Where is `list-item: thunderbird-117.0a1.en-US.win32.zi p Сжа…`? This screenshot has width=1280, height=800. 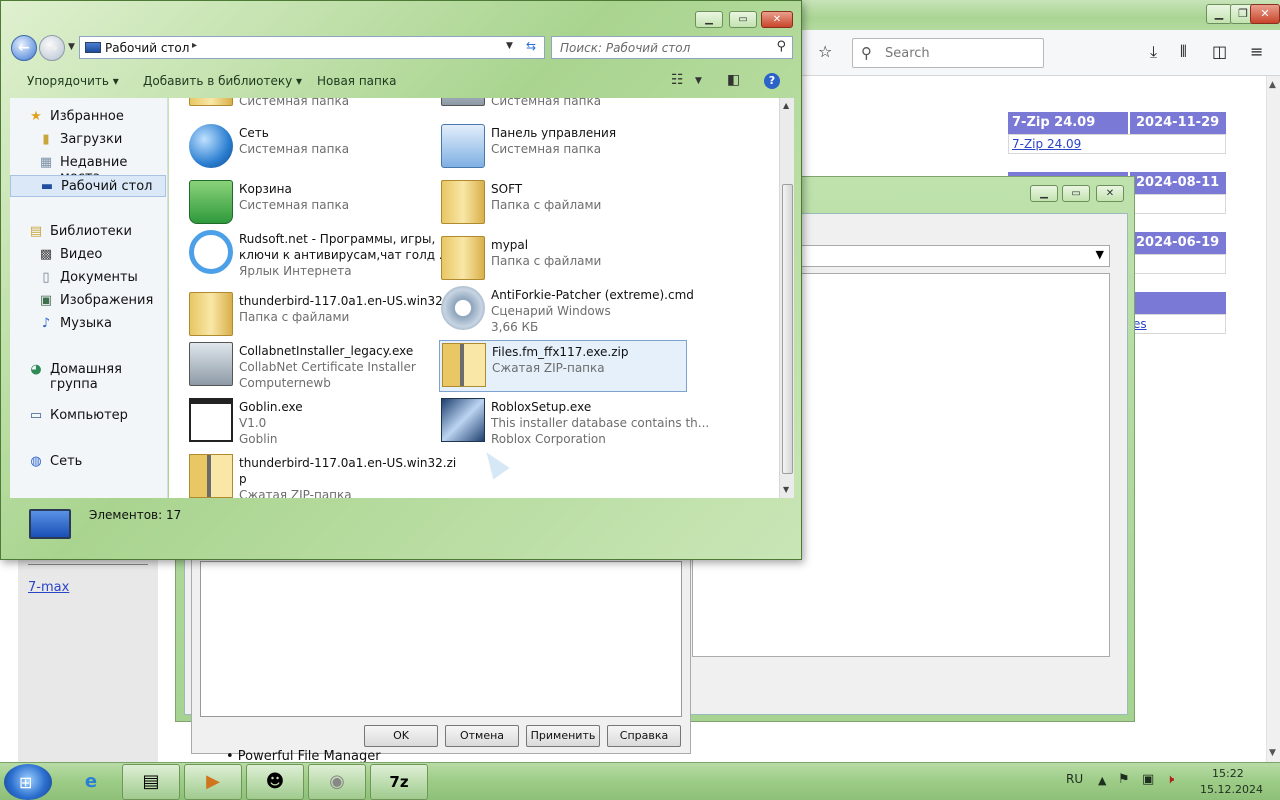
list-item: thunderbird-117.0a1.en-US.win32.zi p Сжа… is located at coordinates (321, 475).